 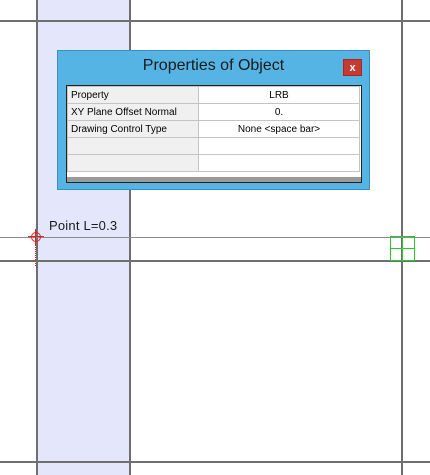 I want to click on property-name-cell: XY Plane Offset Normal, so click(x=133, y=112).